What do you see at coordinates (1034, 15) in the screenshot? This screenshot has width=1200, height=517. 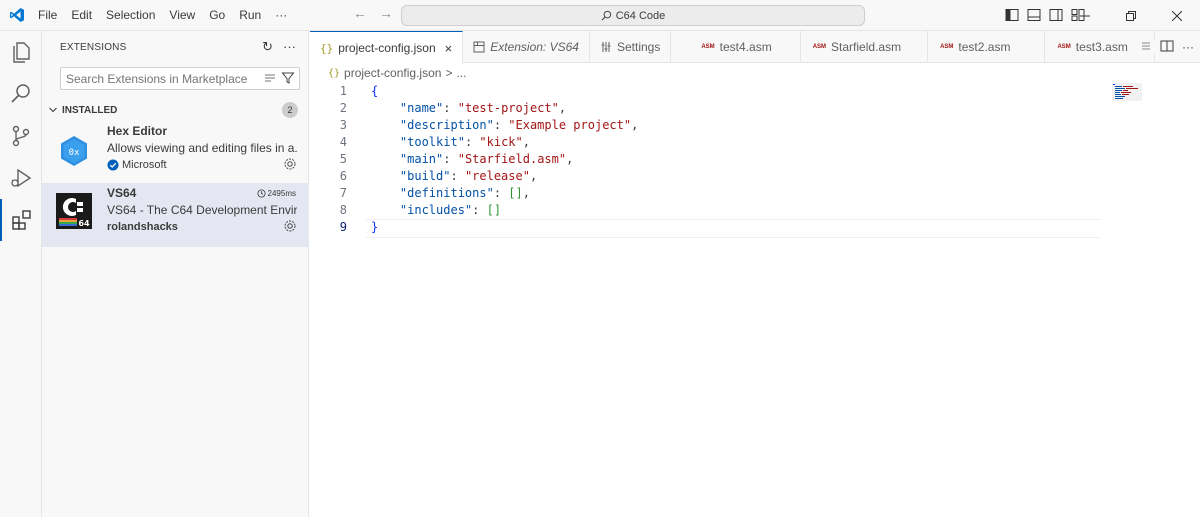 I see `toggle-panel-icon` at bounding box center [1034, 15].